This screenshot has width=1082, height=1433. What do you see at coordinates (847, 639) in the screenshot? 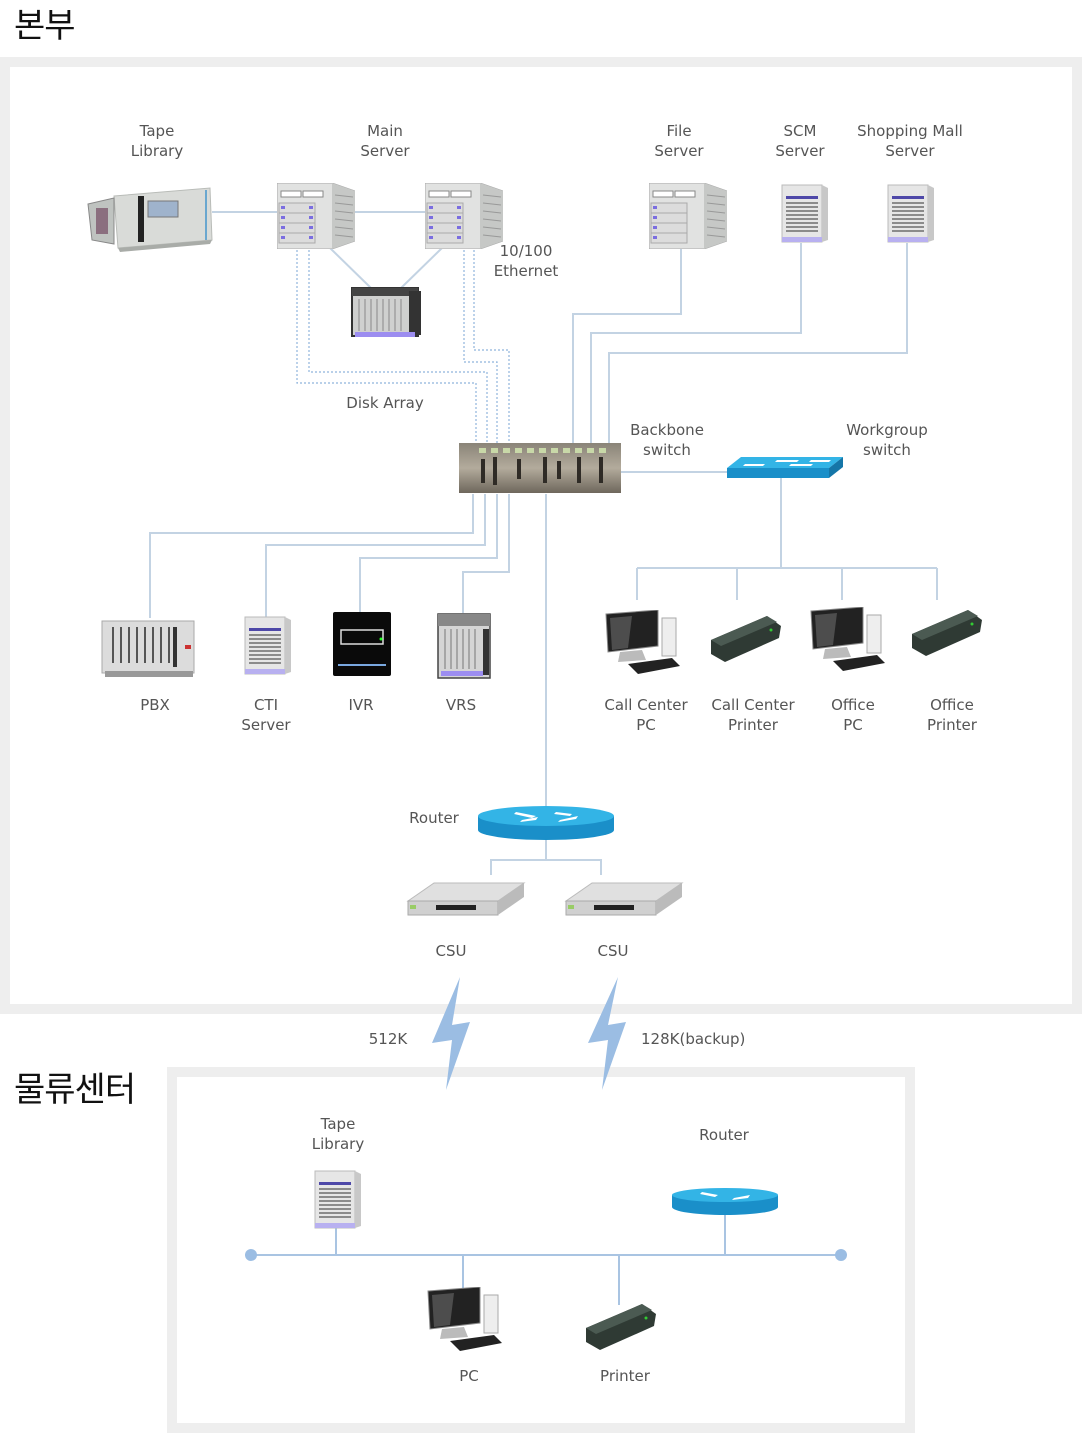
I see `office-pc-icon` at bounding box center [847, 639].